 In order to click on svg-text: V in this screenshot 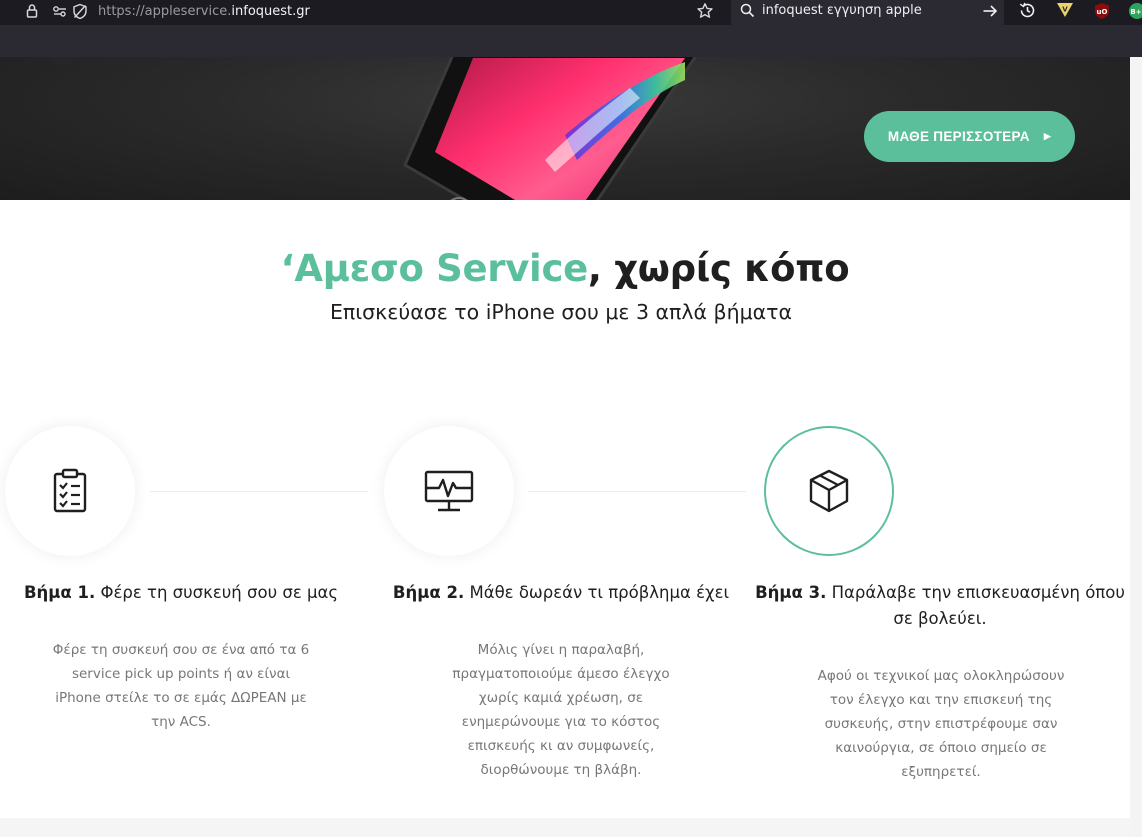, I will do `click(1065, 10)`.